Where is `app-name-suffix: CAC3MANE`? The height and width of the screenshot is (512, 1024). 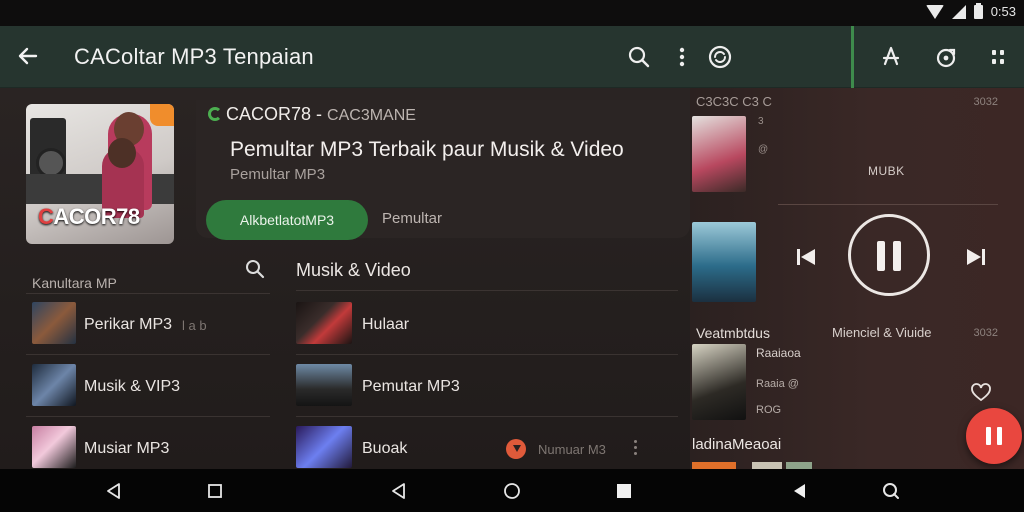 app-name-suffix: CAC3MANE is located at coordinates (371, 115).